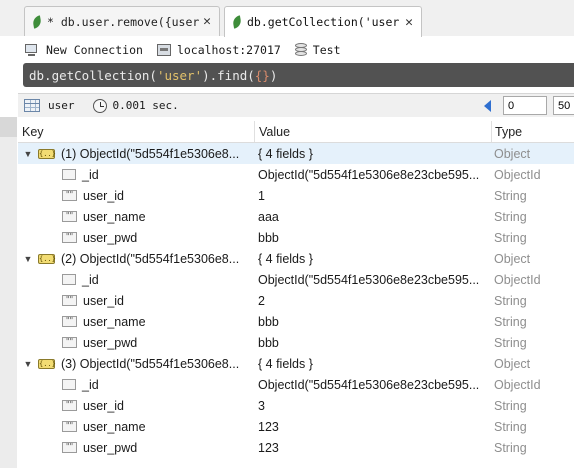 Image resolution: width=574 pixels, height=468 pixels. What do you see at coordinates (296, 447) in the screenshot?
I see `field-row: "" user_pwd 123 String` at bounding box center [296, 447].